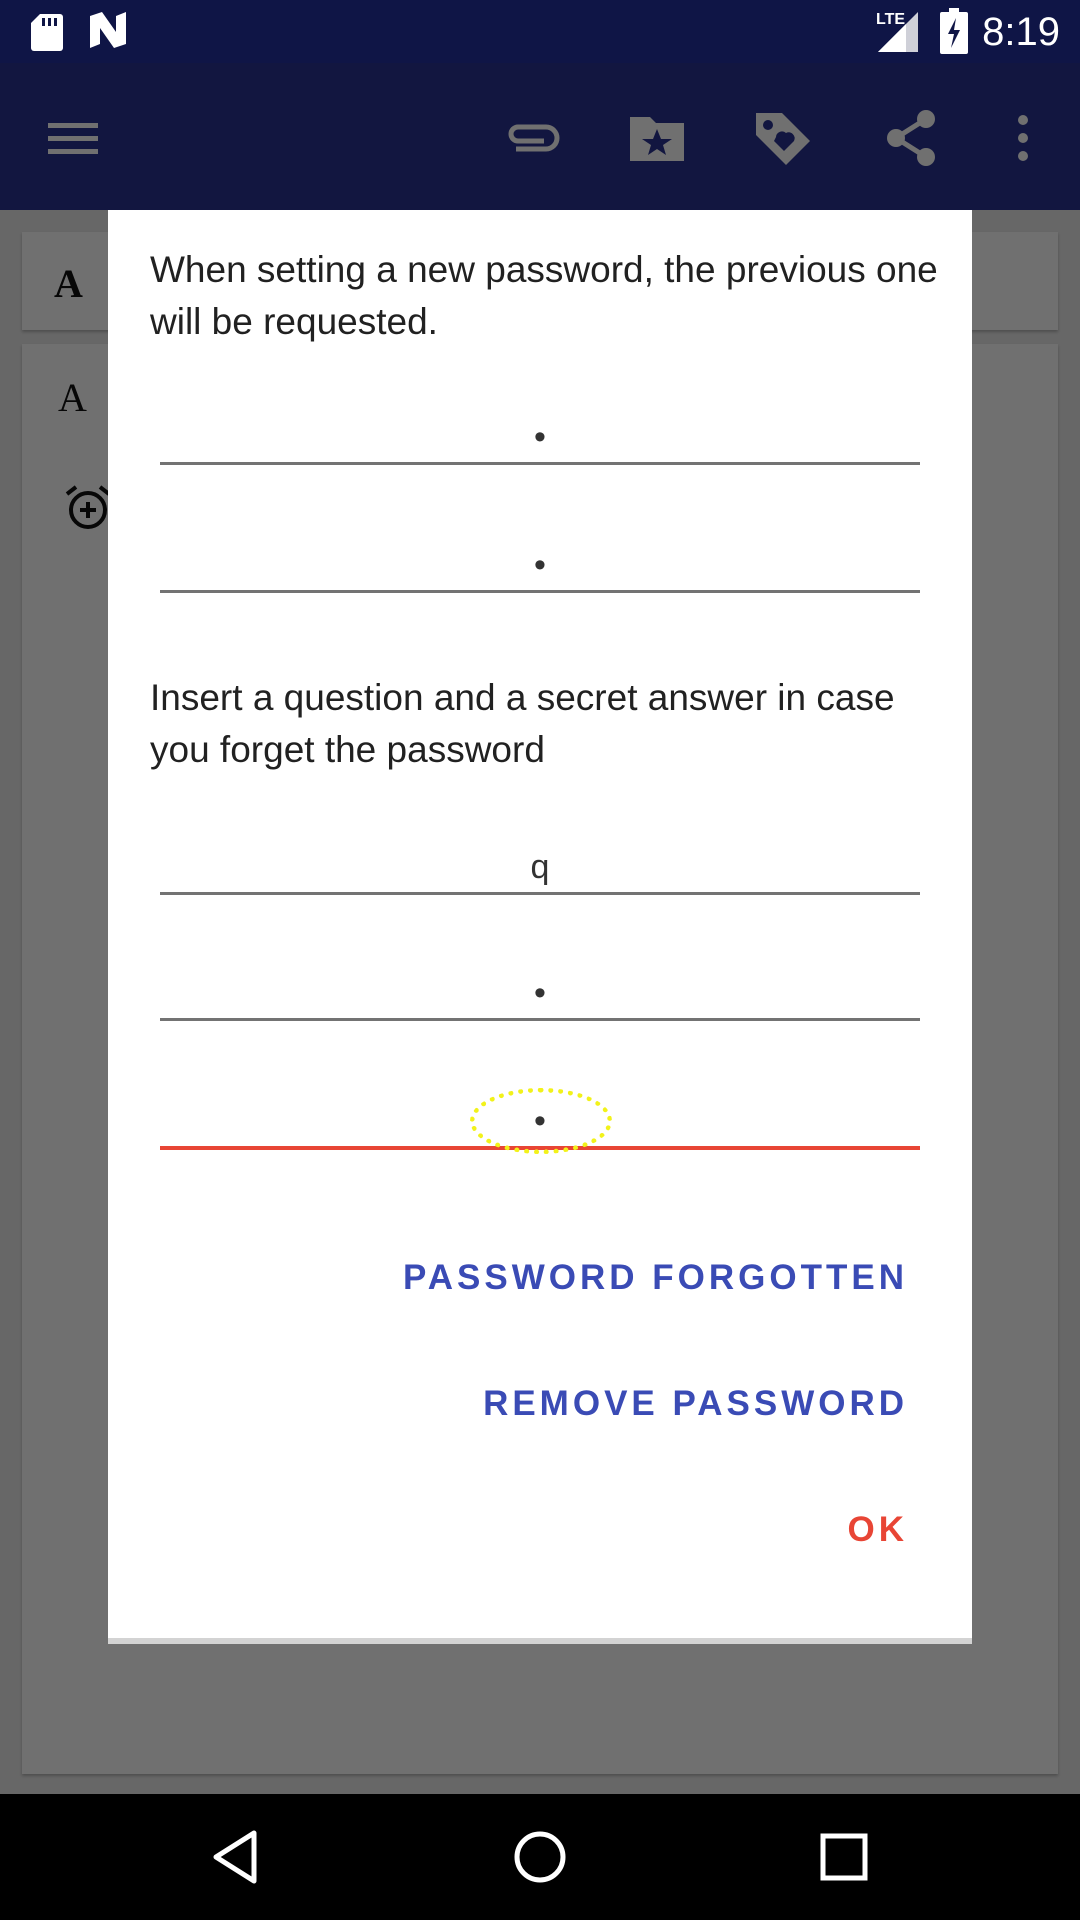  What do you see at coordinates (878, 1530) in the screenshot?
I see `ok-button: OK` at bounding box center [878, 1530].